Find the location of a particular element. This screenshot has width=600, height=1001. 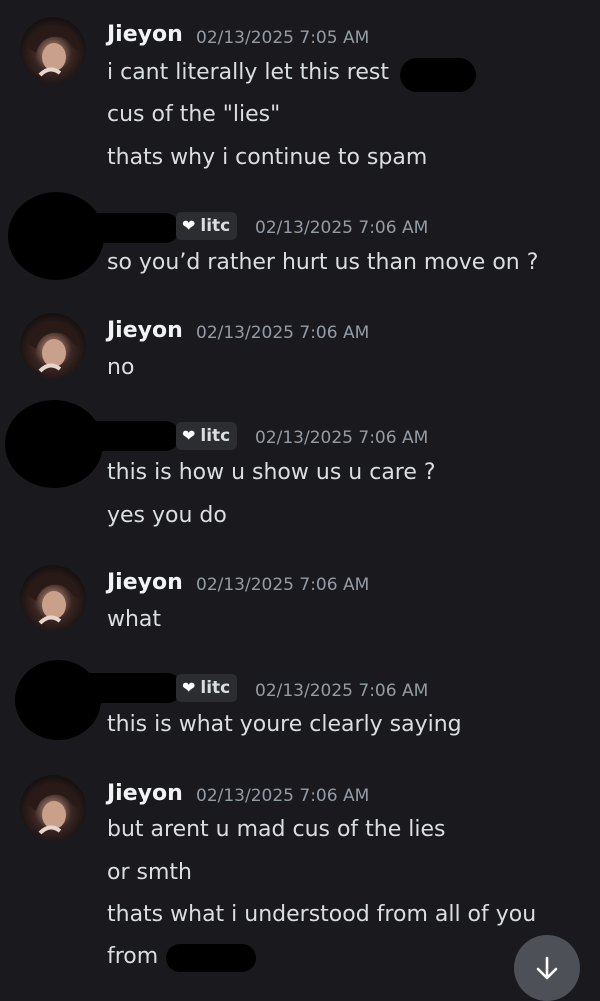

arrow-down-icon is located at coordinates (547, 968).